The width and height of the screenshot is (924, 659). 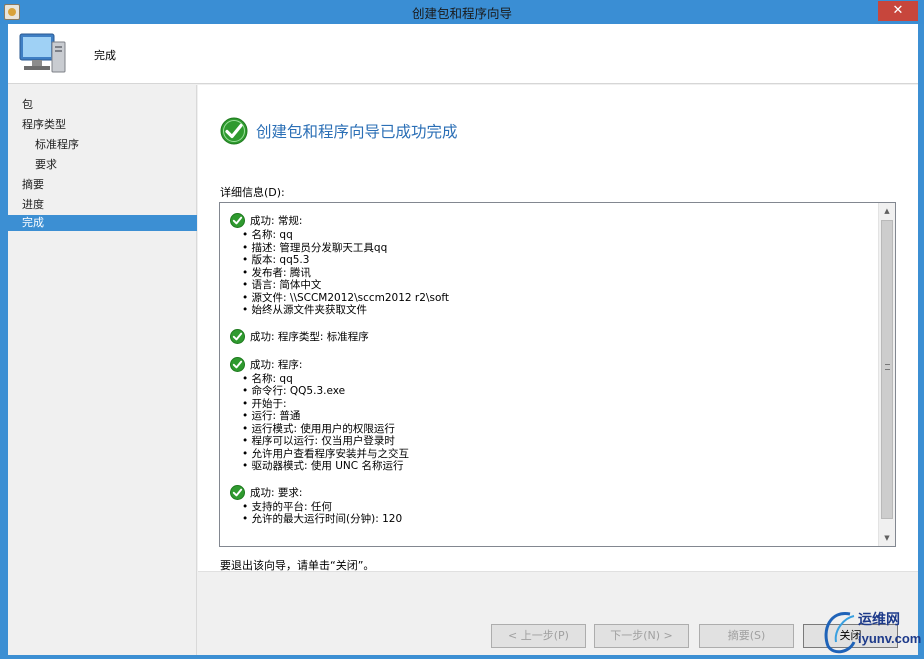 I want to click on detail-group-title: 成功: 要求:, so click(x=276, y=492).